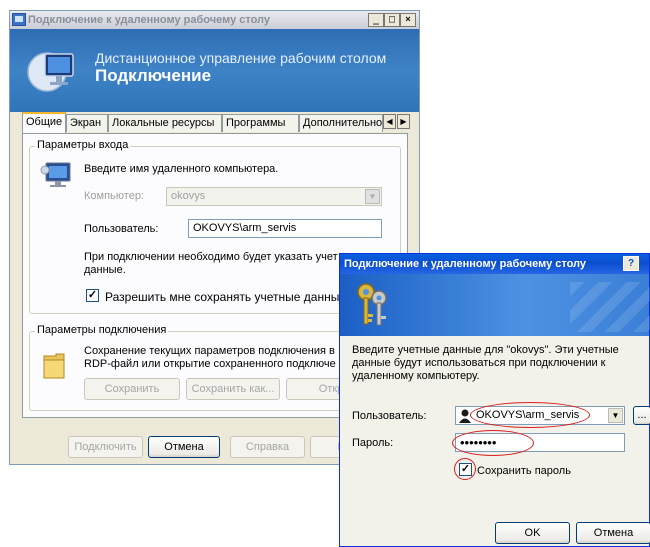 Image resolution: width=650 pixels, height=547 pixels. What do you see at coordinates (260, 123) in the screenshot?
I see `tab-programs: Программы` at bounding box center [260, 123].